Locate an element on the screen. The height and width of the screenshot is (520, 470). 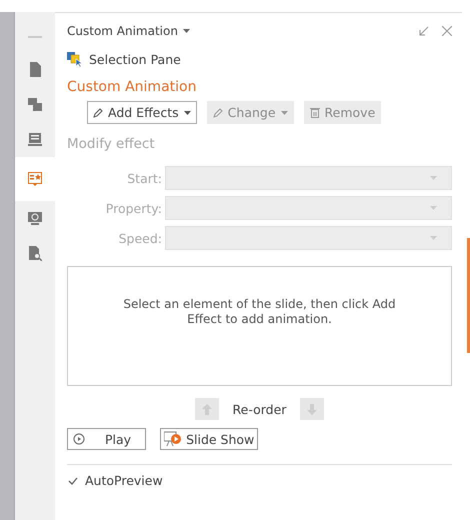
field-label: Start: is located at coordinates (144, 178).